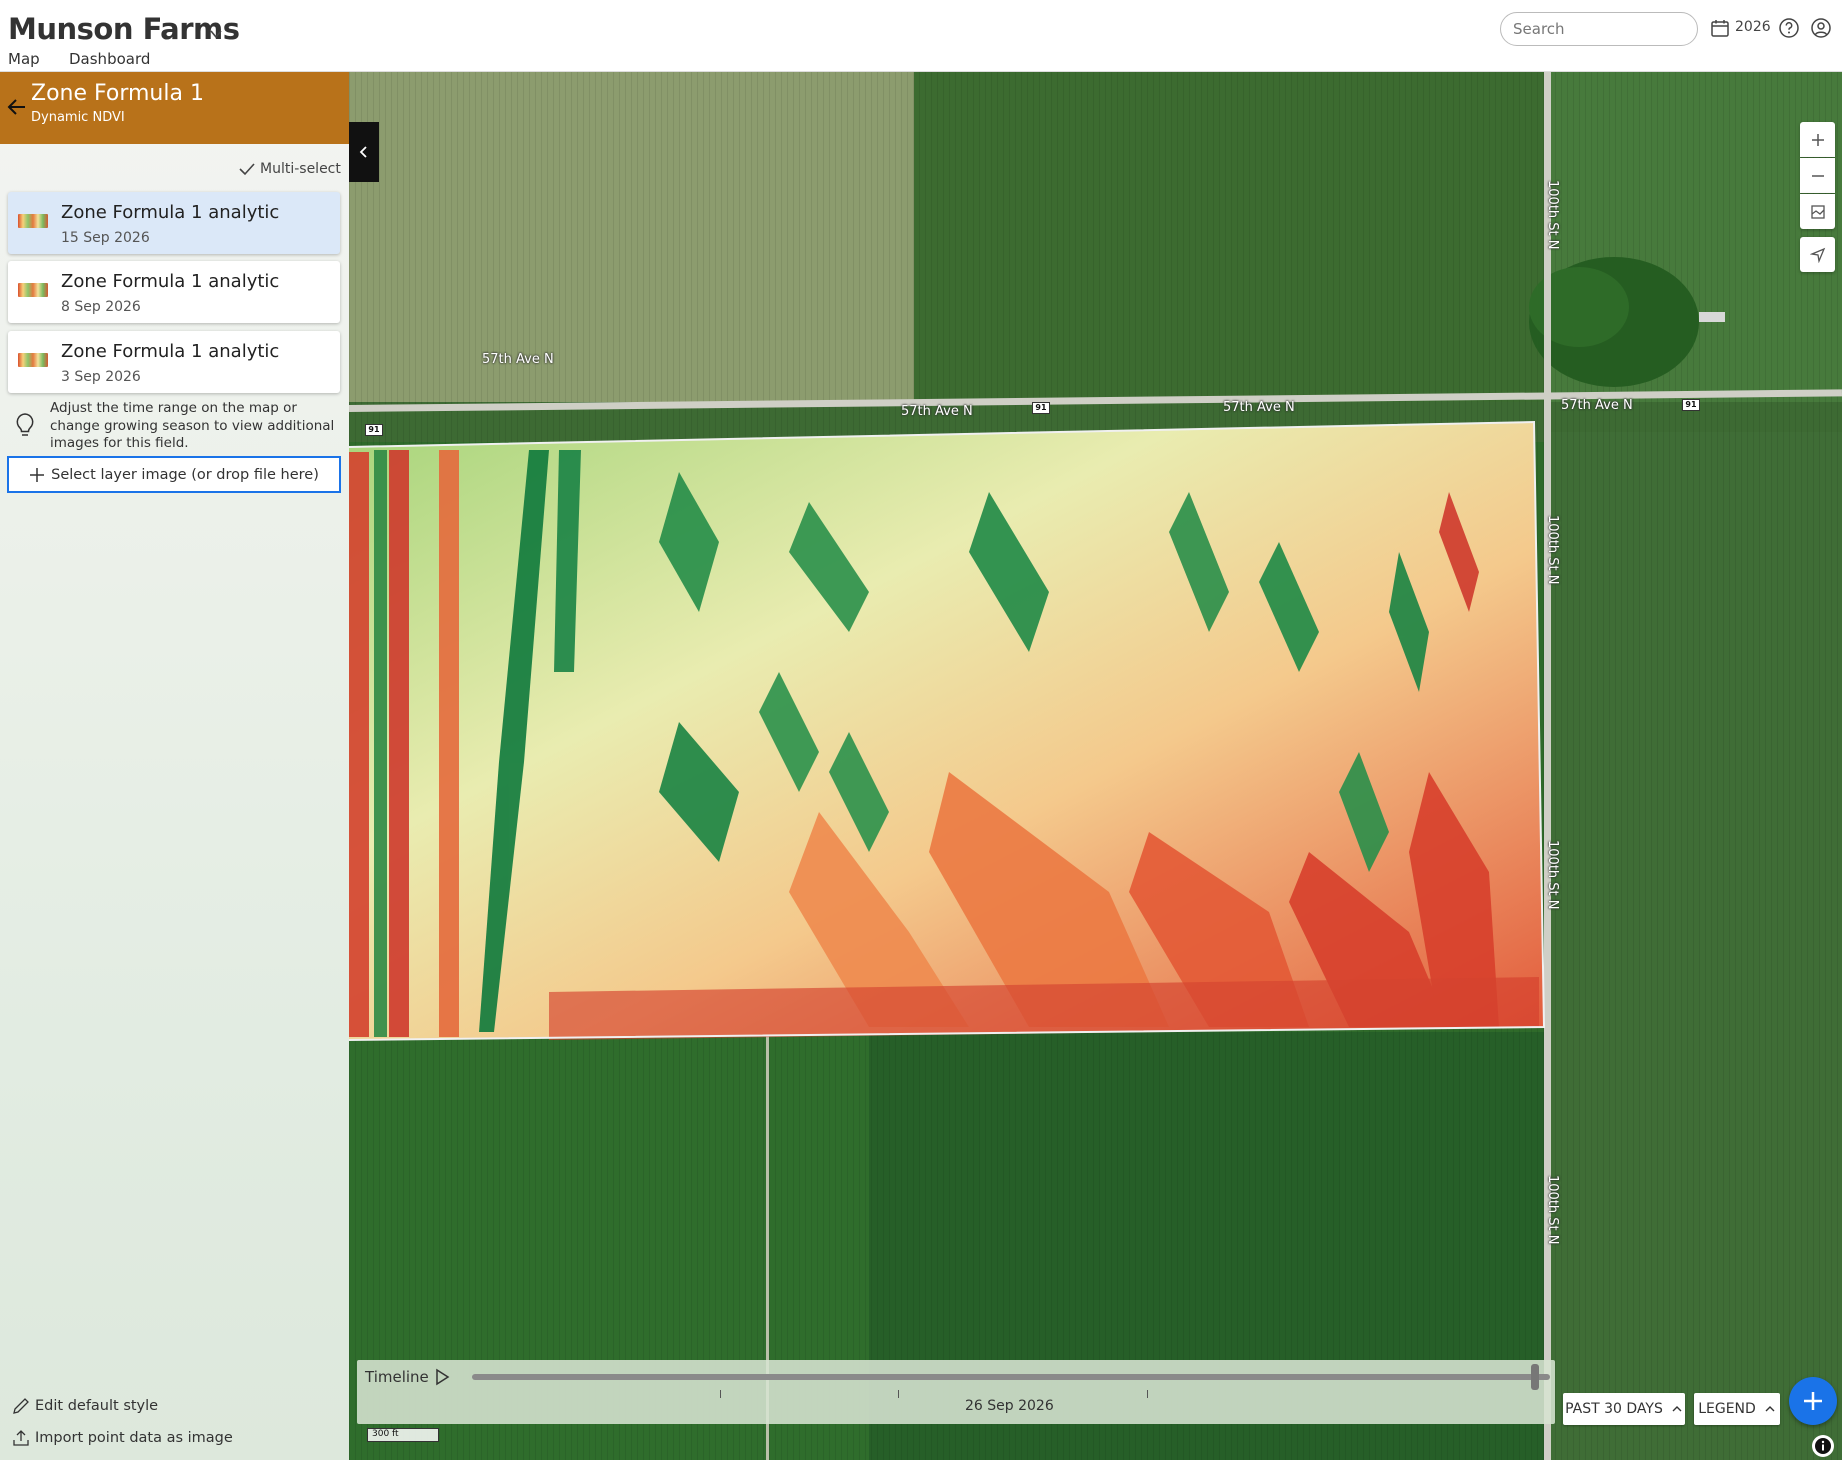  I want to click on season-year: 2026, so click(1753, 27).